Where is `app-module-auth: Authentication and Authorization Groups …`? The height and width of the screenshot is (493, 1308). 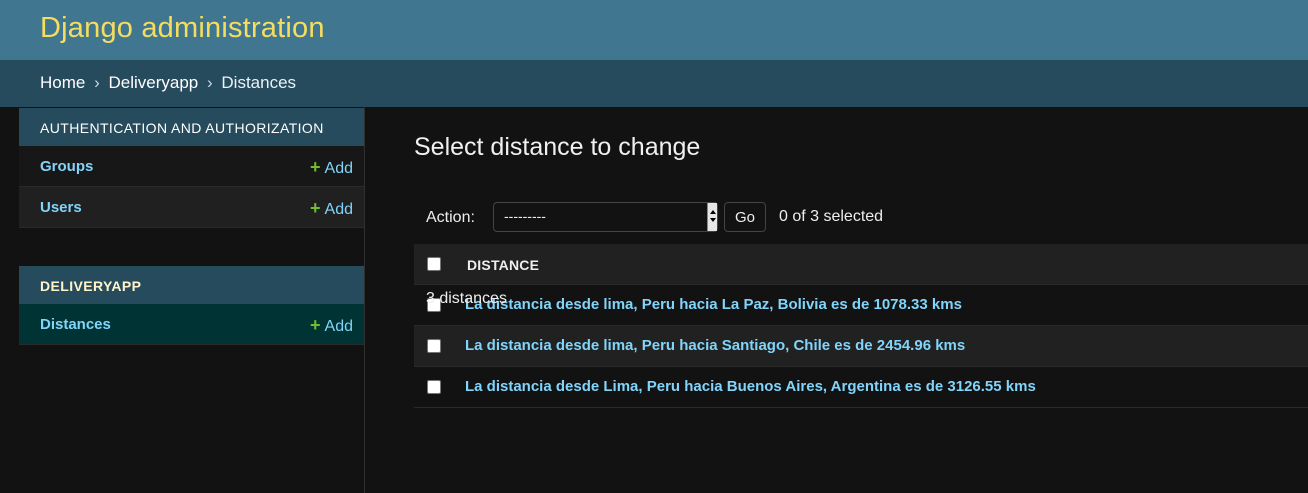 app-module-auth: Authentication and Authorization Groups … is located at coordinates (191, 168).